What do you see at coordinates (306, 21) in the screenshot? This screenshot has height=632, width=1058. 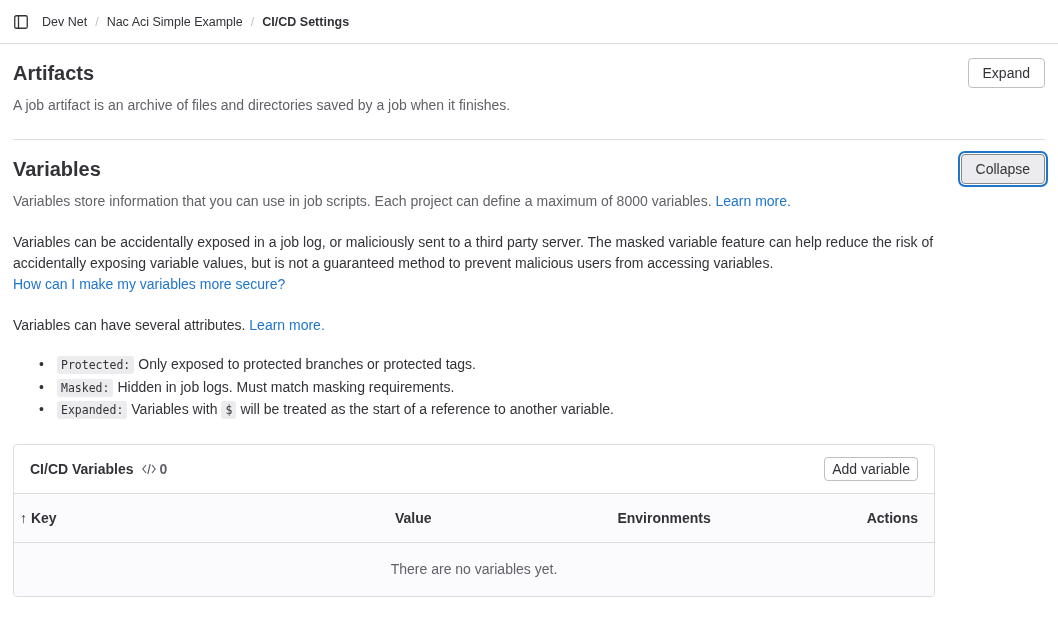 I see `breadcrumb-link: CI/CD Settings` at bounding box center [306, 21].